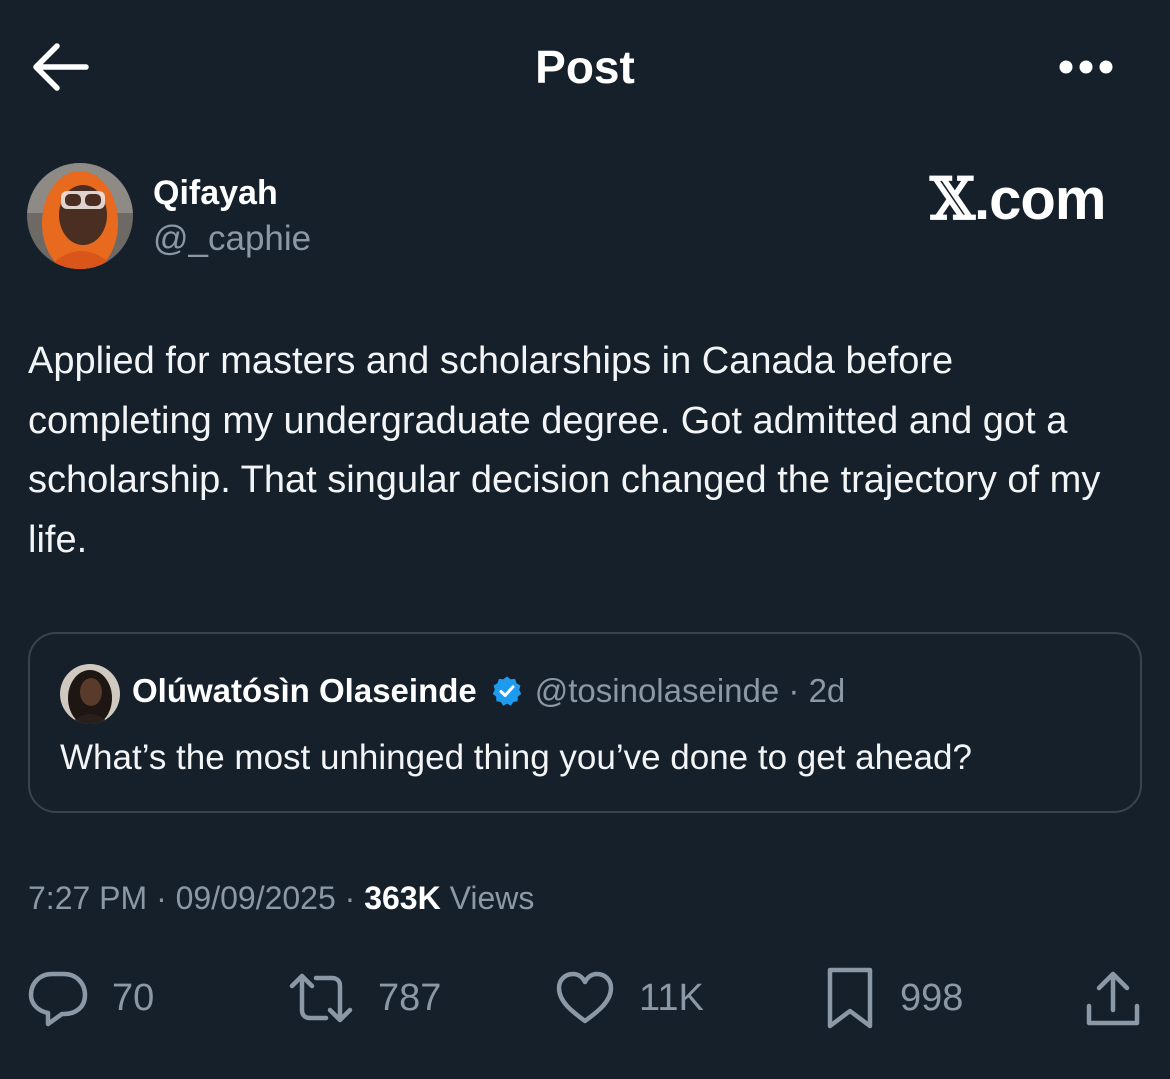 The image size is (1170, 1079). I want to click on share-icon, so click(1113, 998).